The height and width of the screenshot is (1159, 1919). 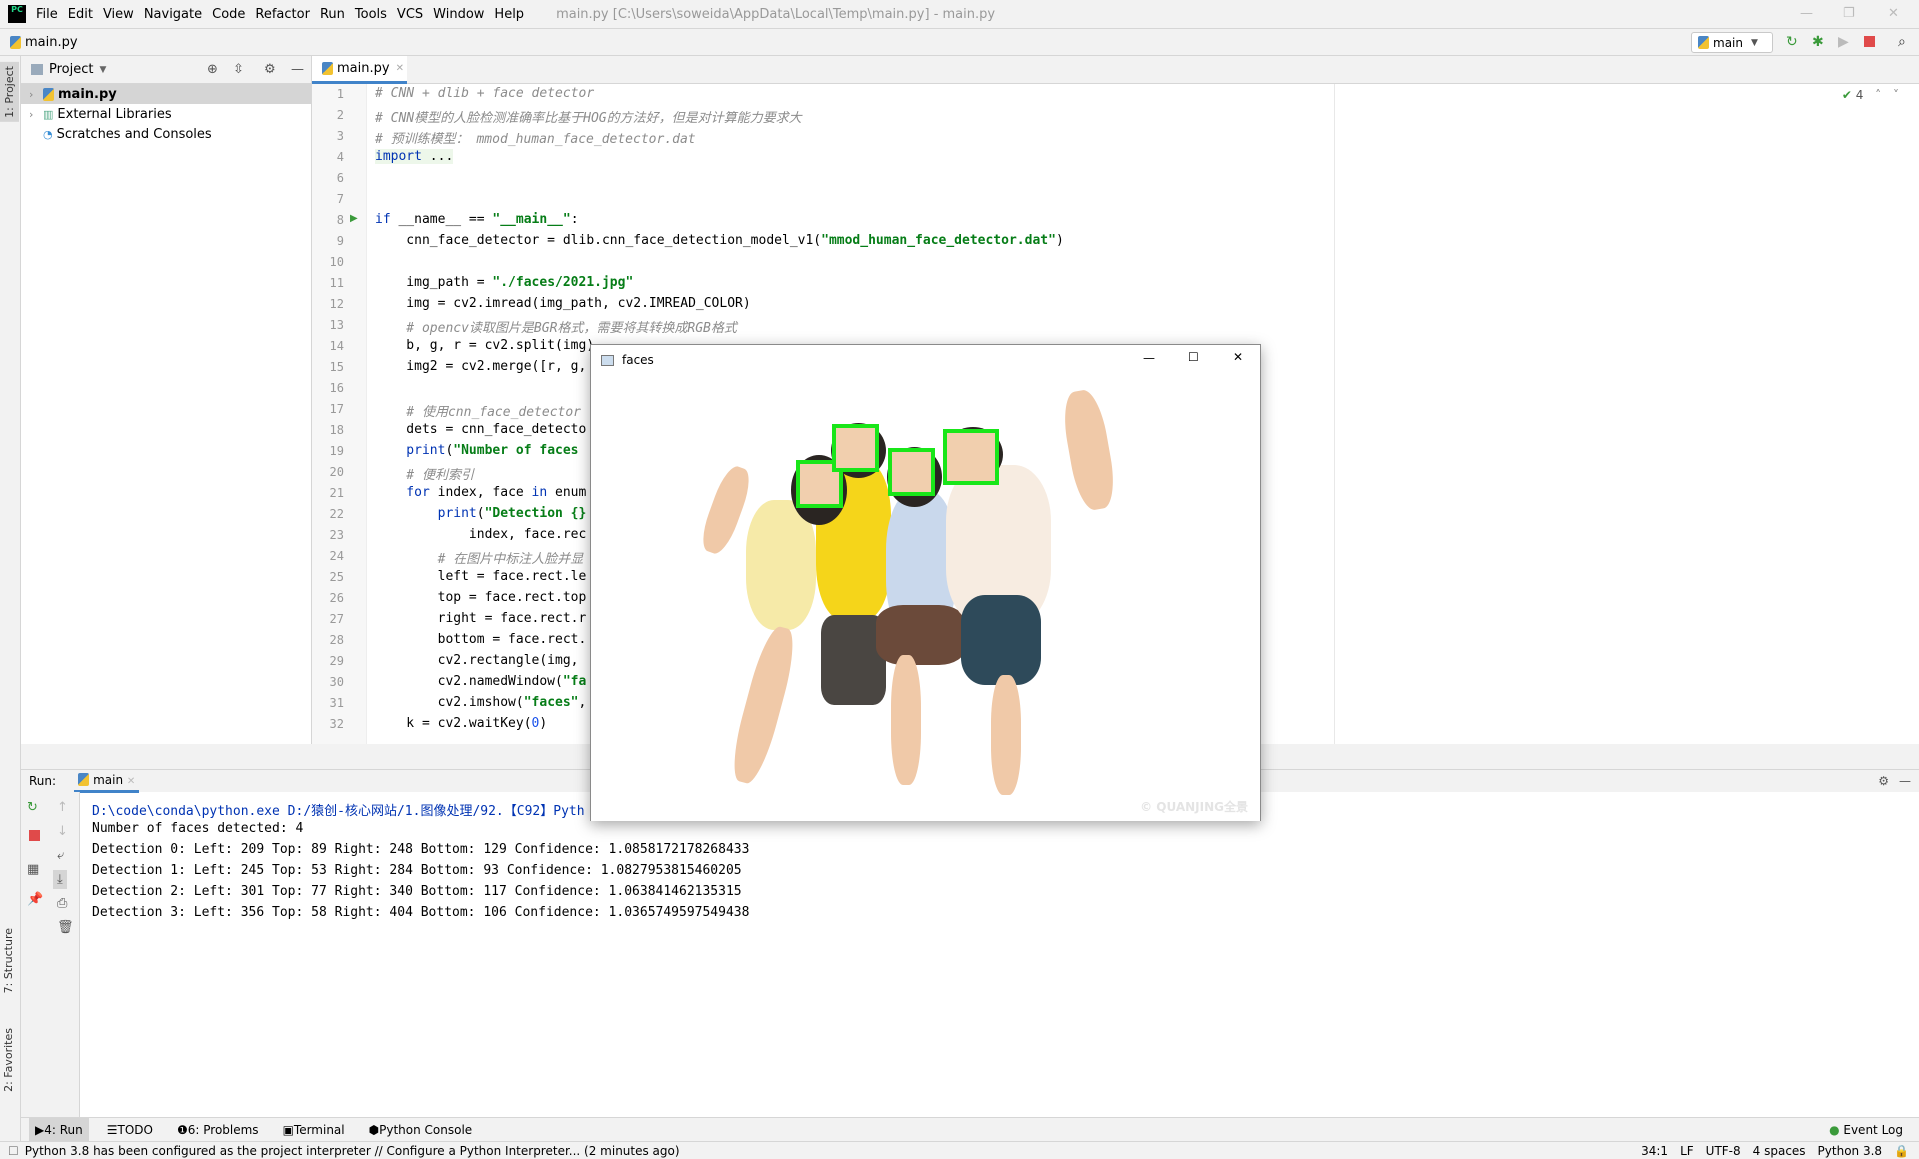 What do you see at coordinates (212, 69) in the screenshot?
I see `locate-icon: ⊕` at bounding box center [212, 69].